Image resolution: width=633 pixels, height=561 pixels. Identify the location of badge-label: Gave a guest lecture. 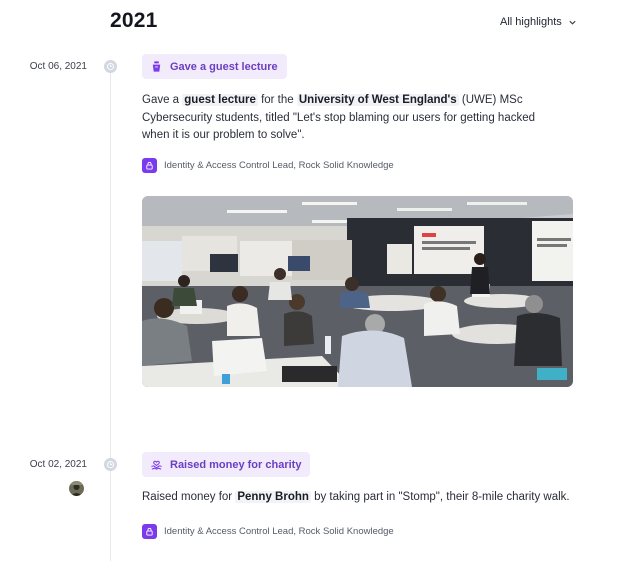
(224, 66).